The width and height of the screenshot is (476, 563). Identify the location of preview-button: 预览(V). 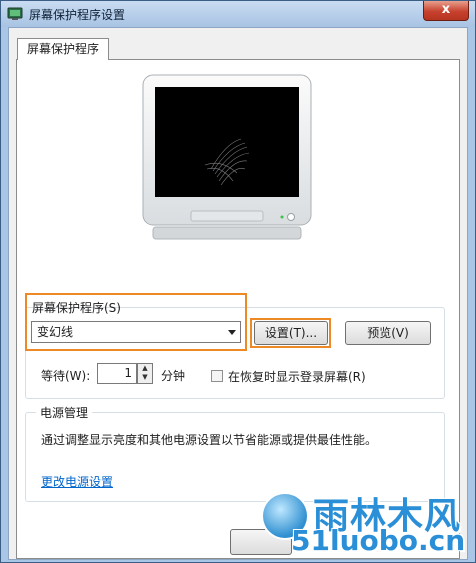
(388, 333).